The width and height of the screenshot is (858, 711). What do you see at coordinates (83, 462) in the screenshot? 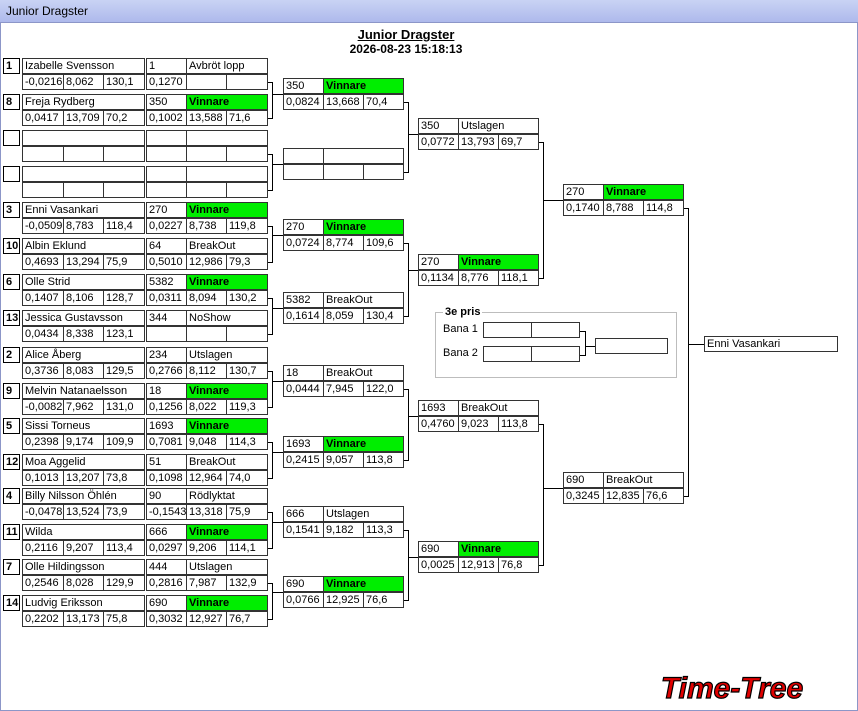
I see `racer-name: Moa Aggelid` at bounding box center [83, 462].